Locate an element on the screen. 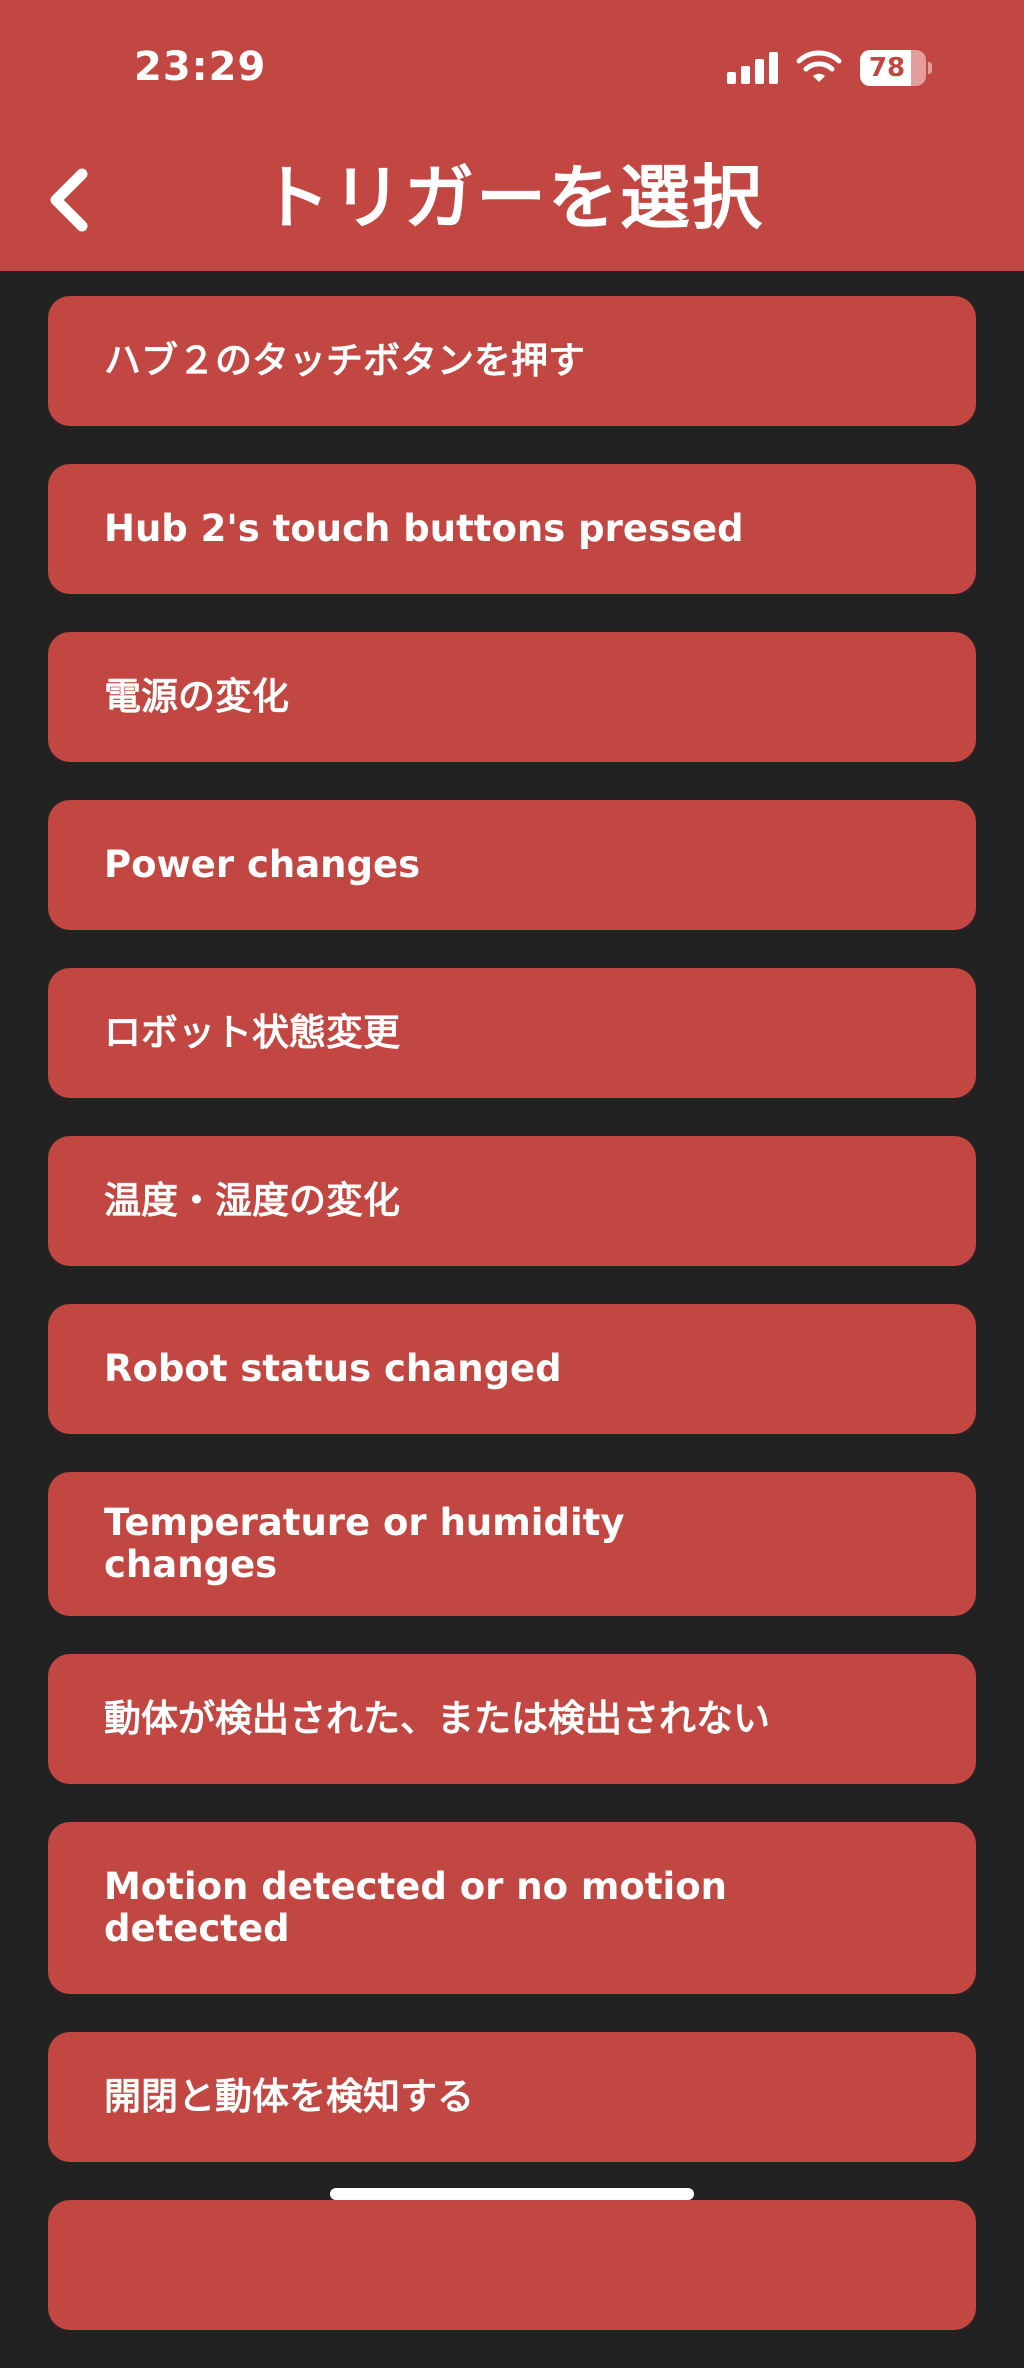 This screenshot has width=1024, height=2368. battery-icon: 78 is located at coordinates (896, 68).